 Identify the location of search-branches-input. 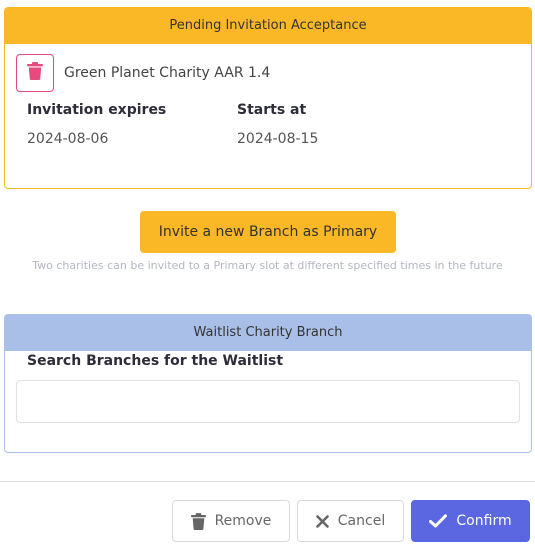
(268, 401).